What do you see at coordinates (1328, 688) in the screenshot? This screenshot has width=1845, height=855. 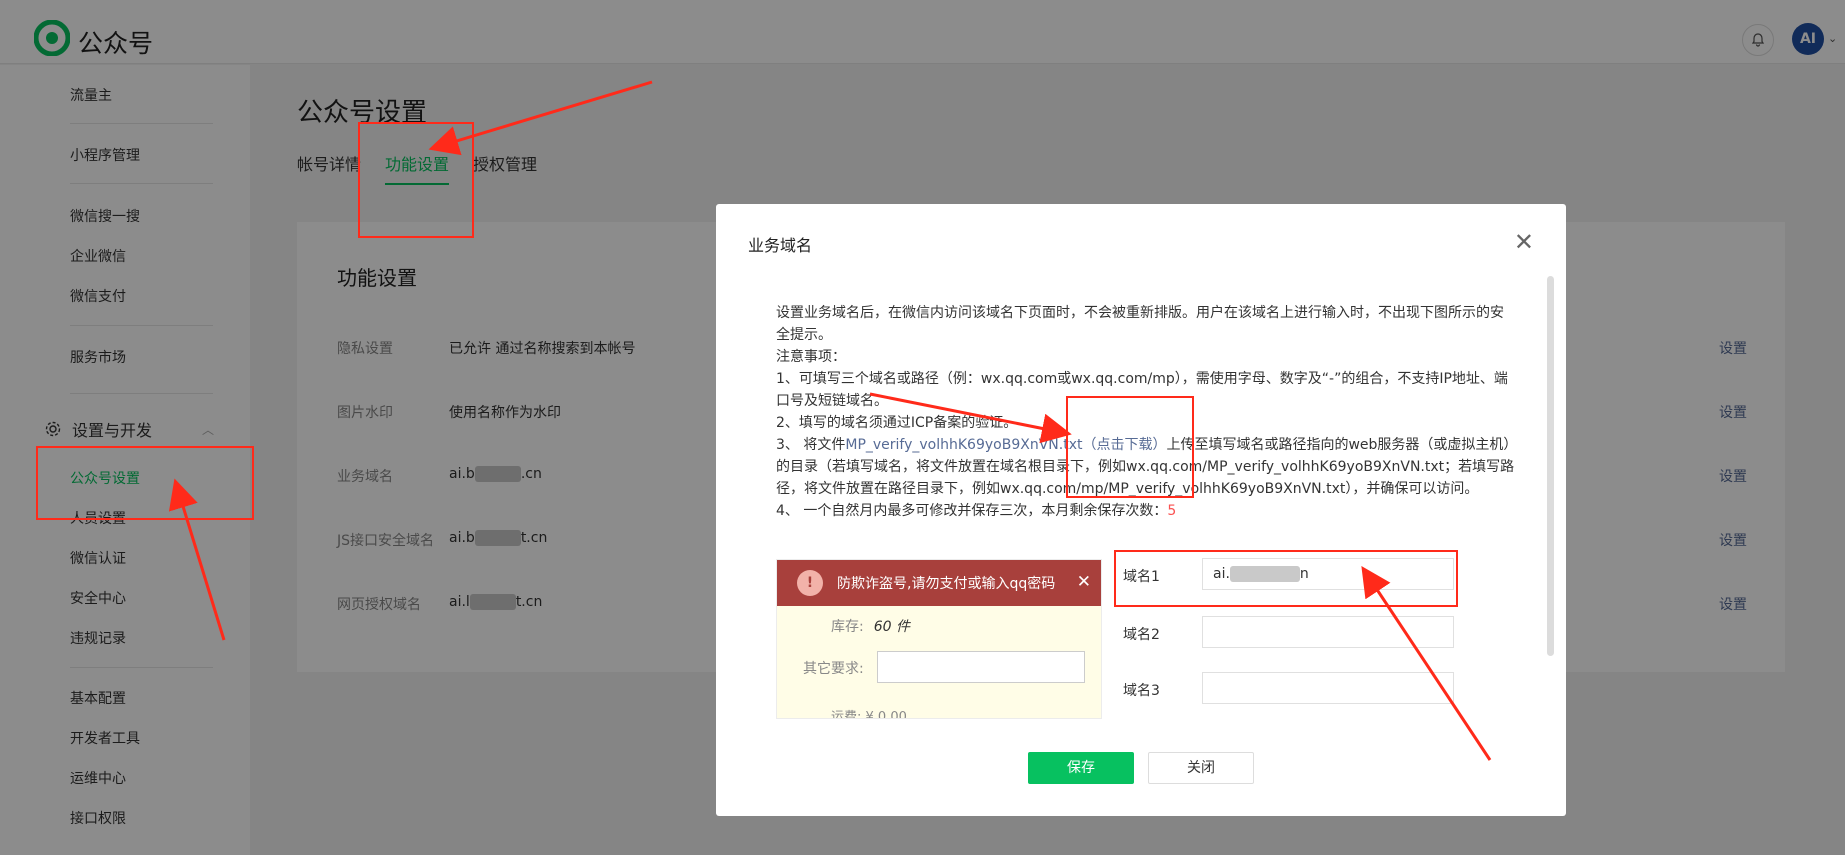 I see `domain-3-input` at bounding box center [1328, 688].